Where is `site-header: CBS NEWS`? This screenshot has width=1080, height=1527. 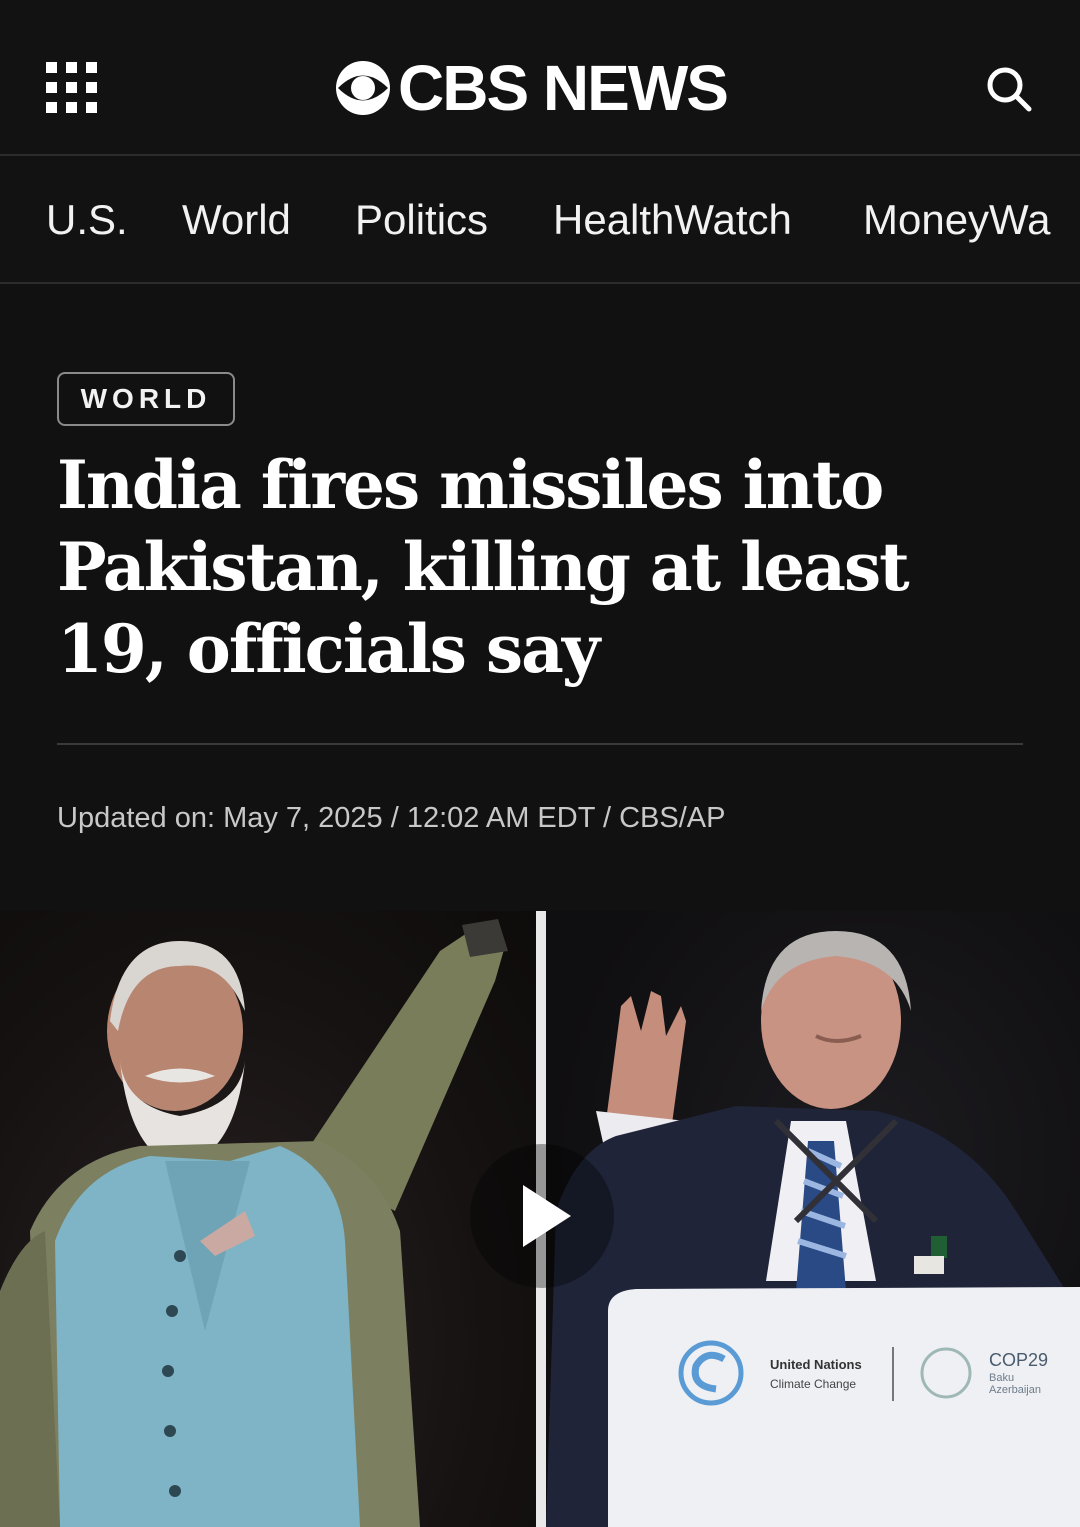
site-header: CBS NEWS is located at coordinates (540, 78).